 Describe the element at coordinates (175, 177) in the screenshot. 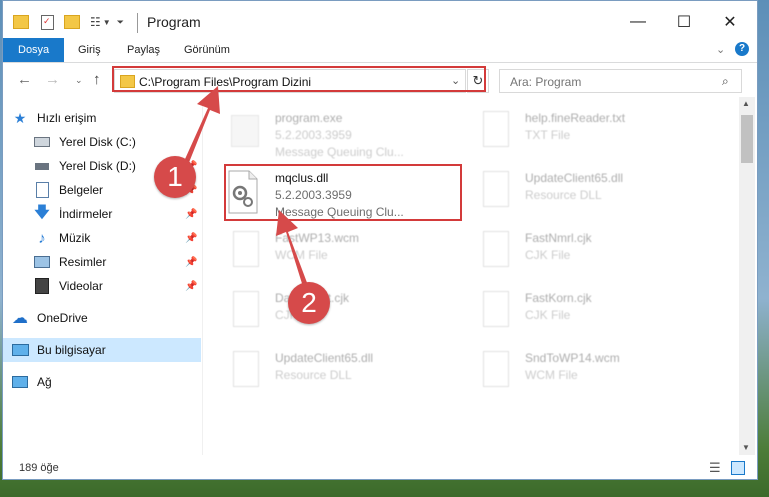

I see `step-badge-1: 1` at that location.